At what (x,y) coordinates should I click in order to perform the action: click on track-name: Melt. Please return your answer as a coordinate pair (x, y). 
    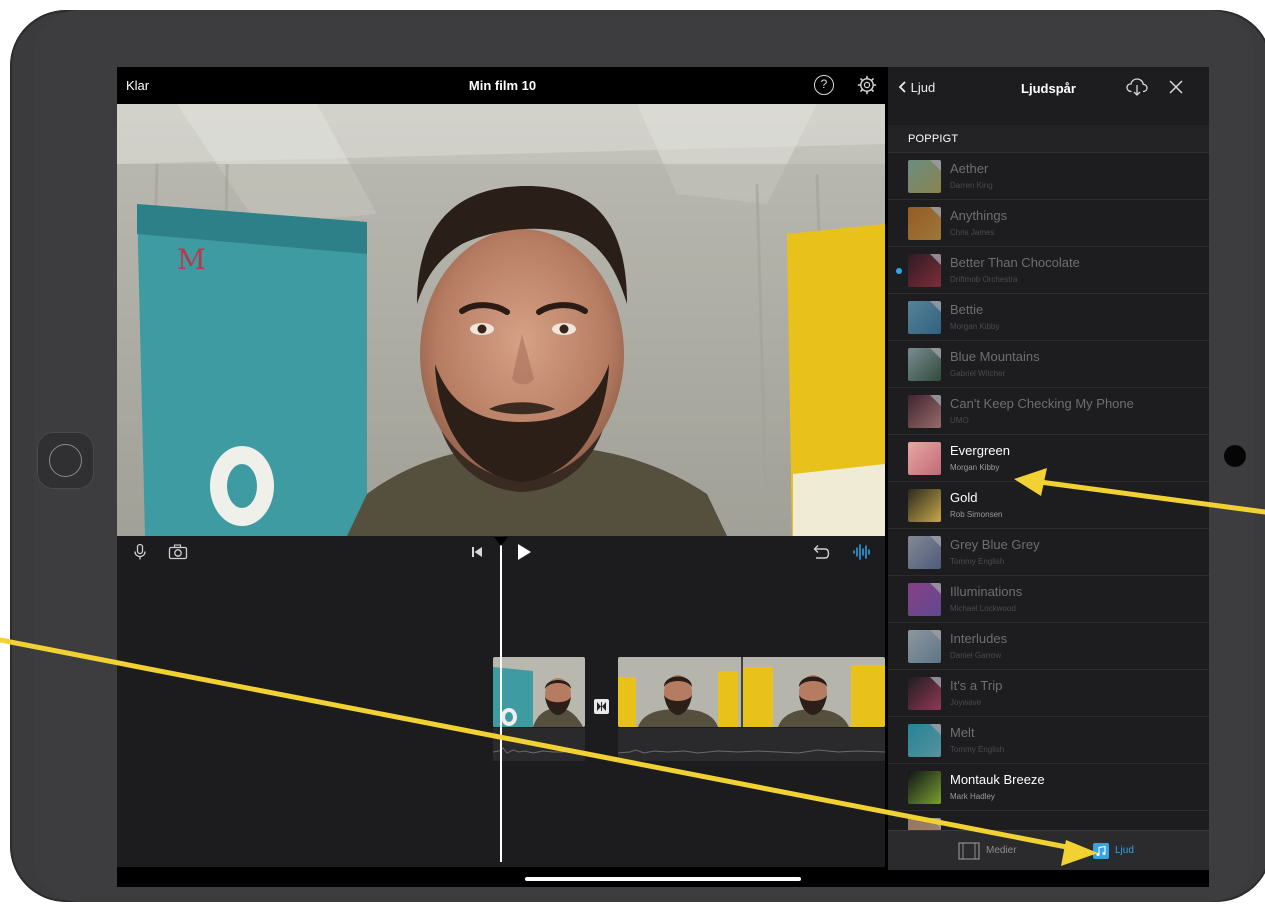
    Looking at the image, I should click on (962, 732).